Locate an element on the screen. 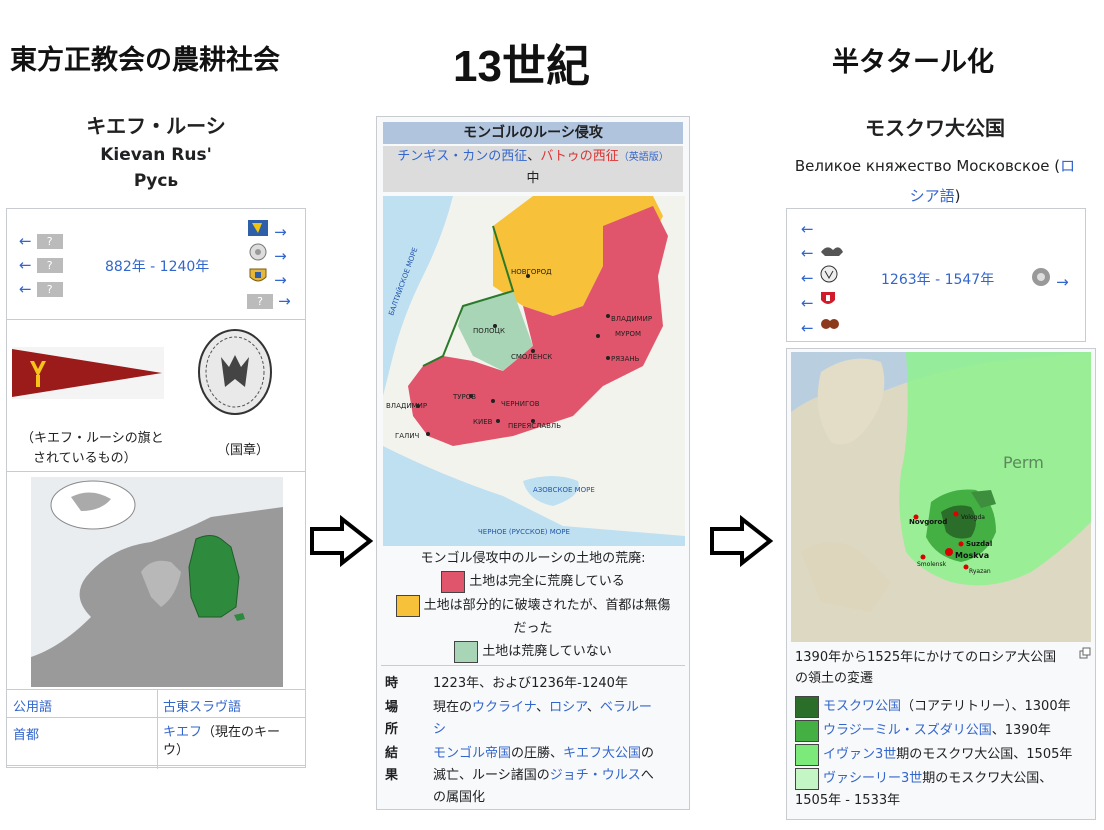 The height and width of the screenshot is (830, 1104). russian-lang-link: ロ is located at coordinates (1067, 166).